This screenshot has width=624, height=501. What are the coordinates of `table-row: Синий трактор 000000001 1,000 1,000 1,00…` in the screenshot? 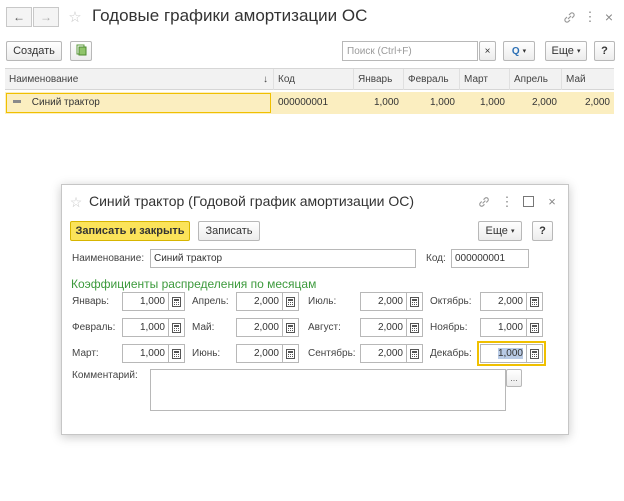 It's located at (309, 103).